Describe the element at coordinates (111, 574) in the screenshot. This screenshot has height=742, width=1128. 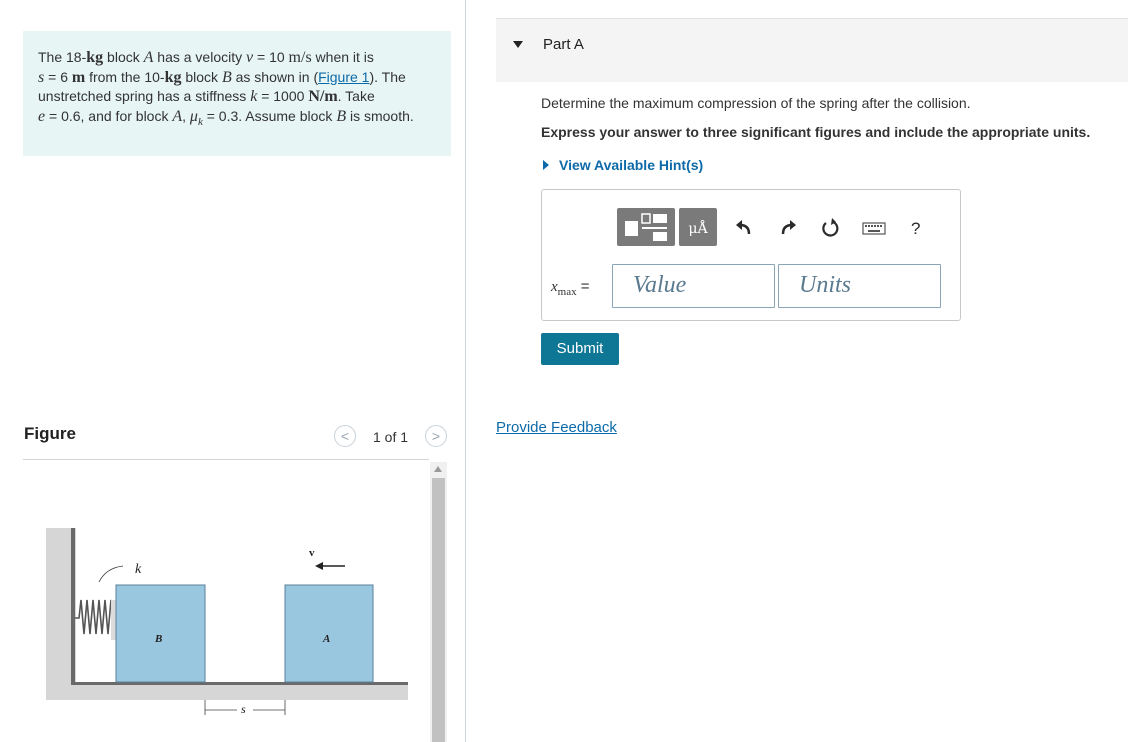
I see `k-leader-line` at that location.